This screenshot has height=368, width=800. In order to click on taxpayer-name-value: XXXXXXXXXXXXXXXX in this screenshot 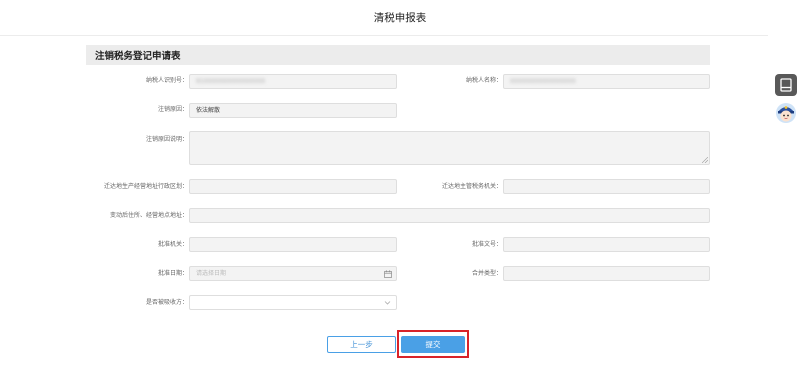, I will do `click(543, 81)`.